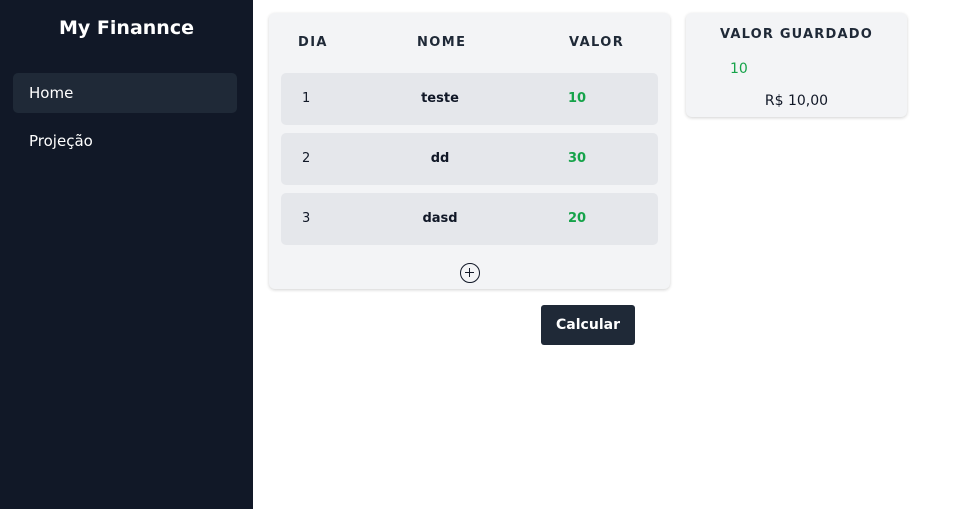 The height and width of the screenshot is (509, 980). What do you see at coordinates (796, 101) in the screenshot?
I see `saved-amount-formatted: R$ 10,00` at bounding box center [796, 101].